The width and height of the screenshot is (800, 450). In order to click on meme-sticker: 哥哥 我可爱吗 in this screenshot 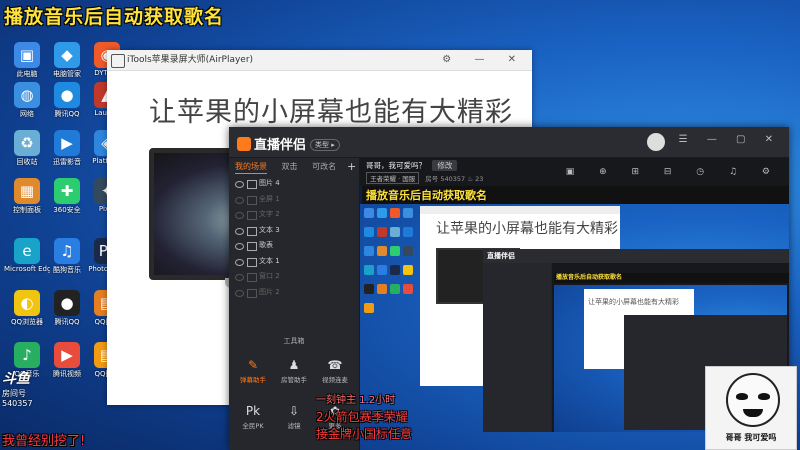, I will do `click(751, 408)`.